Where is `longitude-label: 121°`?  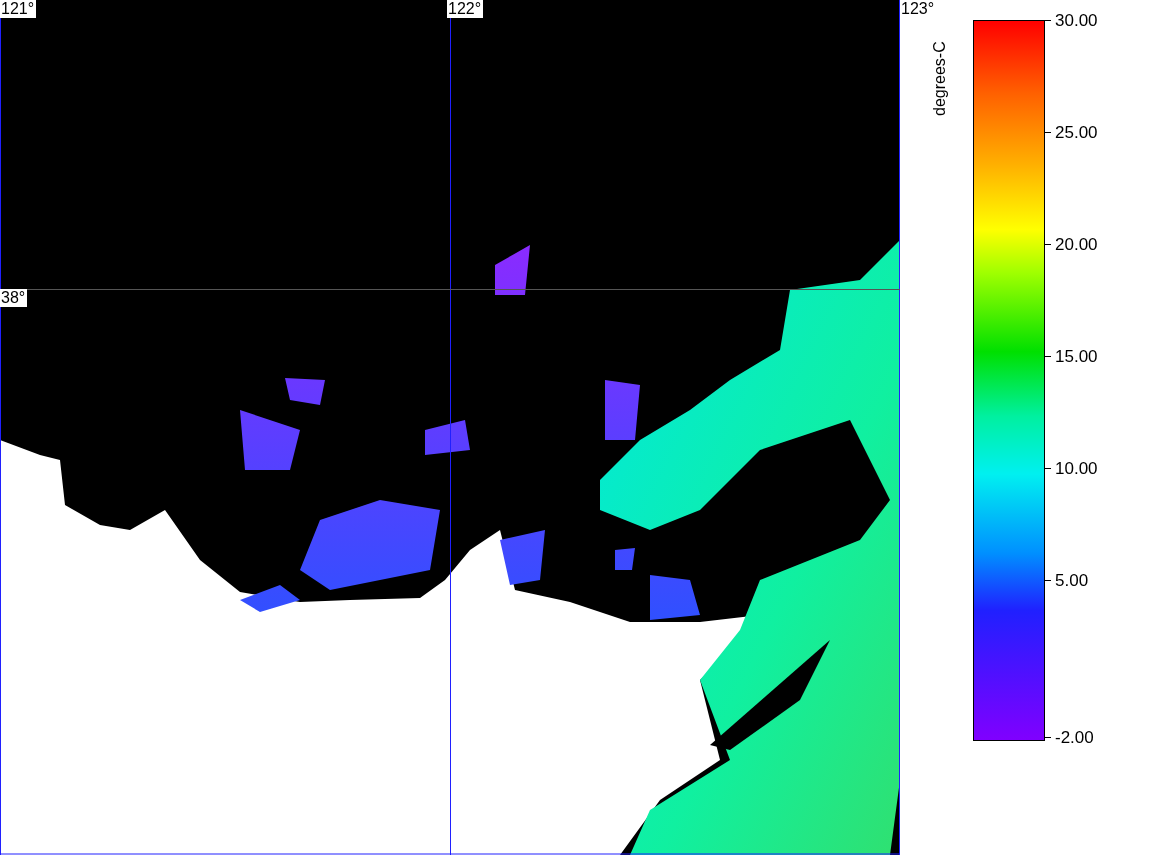 longitude-label: 121° is located at coordinates (18, 9).